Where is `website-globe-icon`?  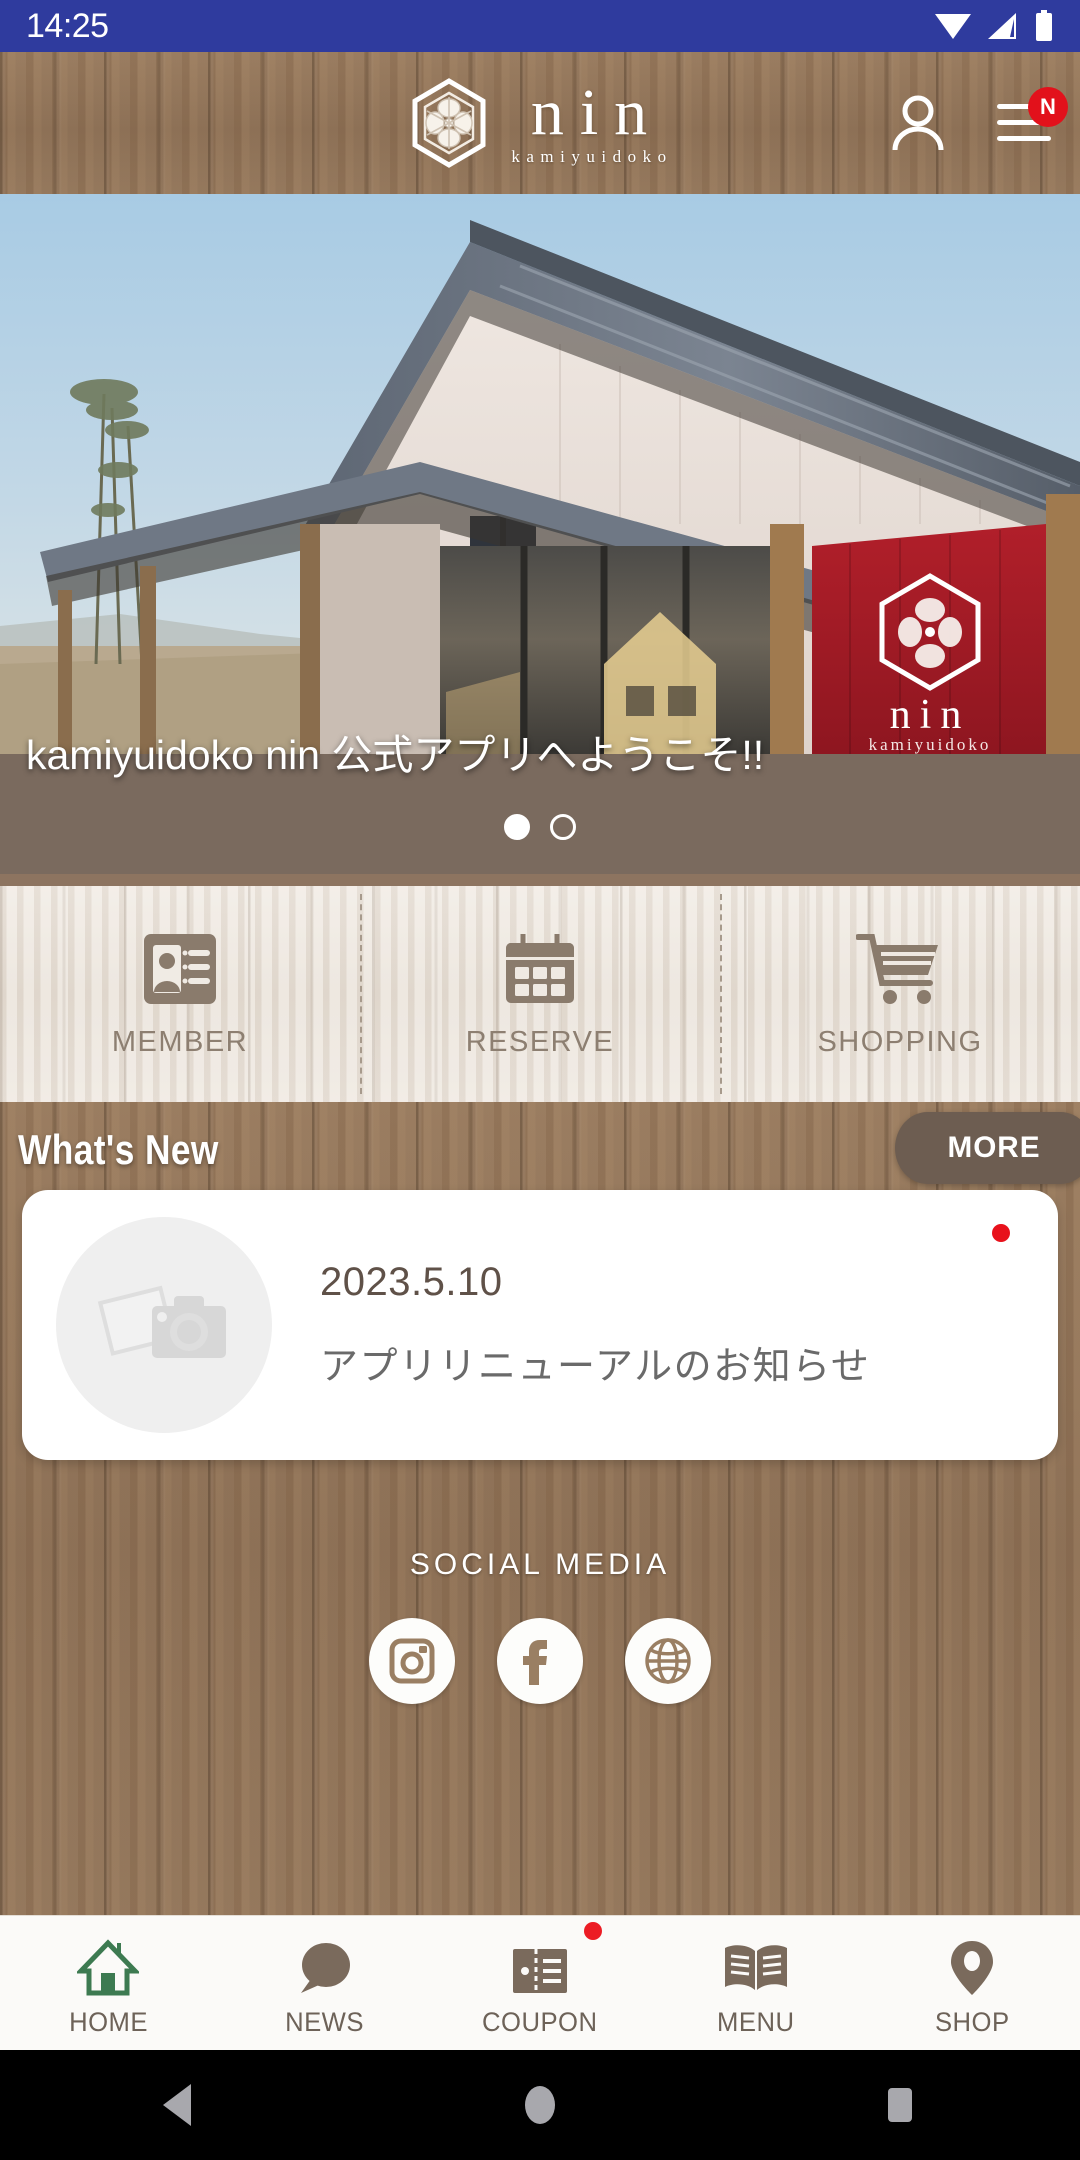 website-globe-icon is located at coordinates (668, 1661).